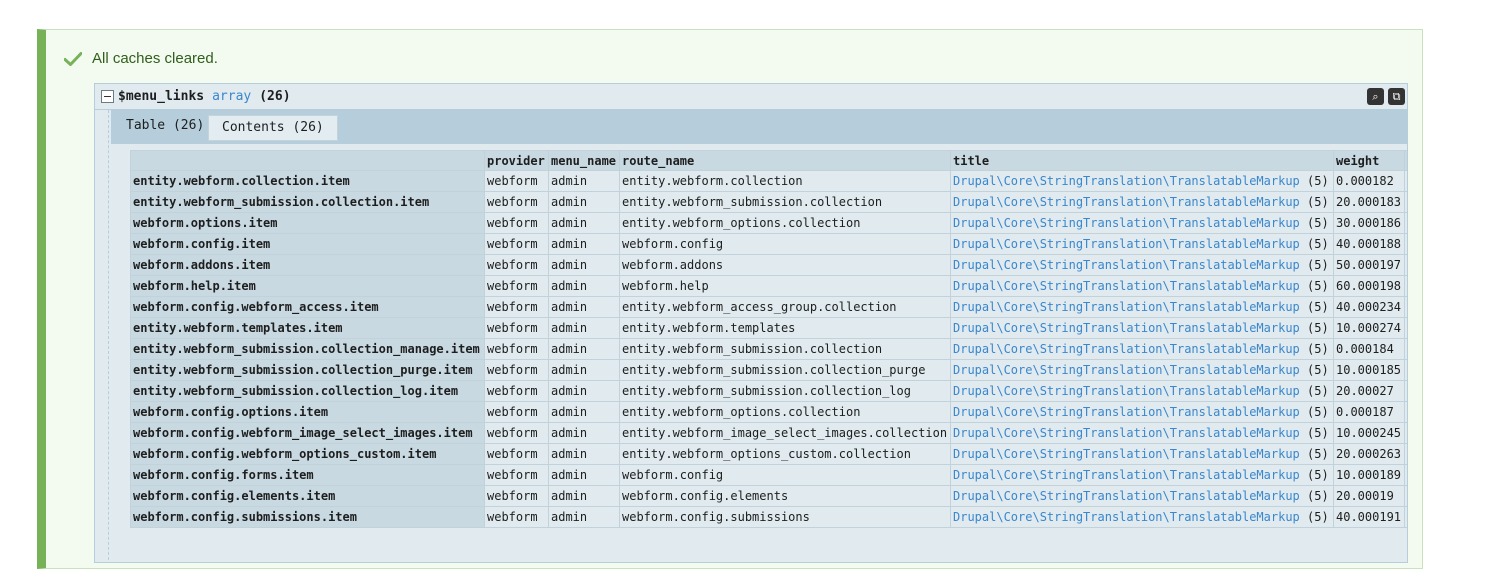 The height and width of the screenshot is (569, 1489). What do you see at coordinates (107, 96) in the screenshot?
I see `collapse-toggle-icon` at bounding box center [107, 96].